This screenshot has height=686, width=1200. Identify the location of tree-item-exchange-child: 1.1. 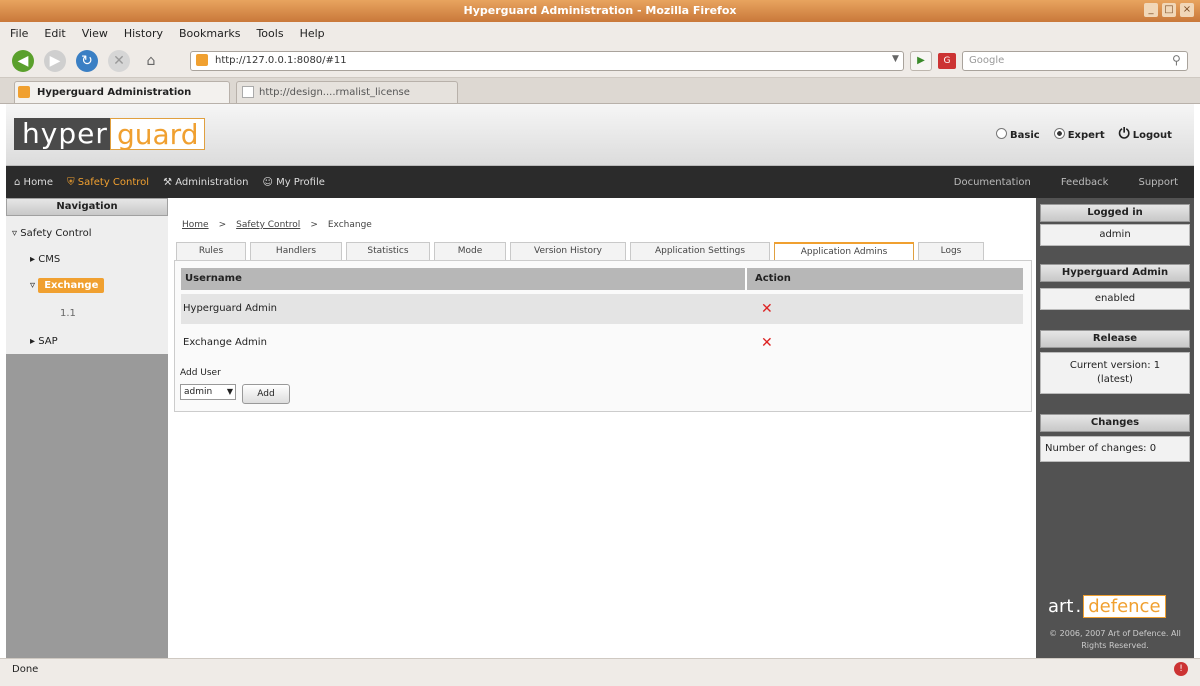
(68, 313).